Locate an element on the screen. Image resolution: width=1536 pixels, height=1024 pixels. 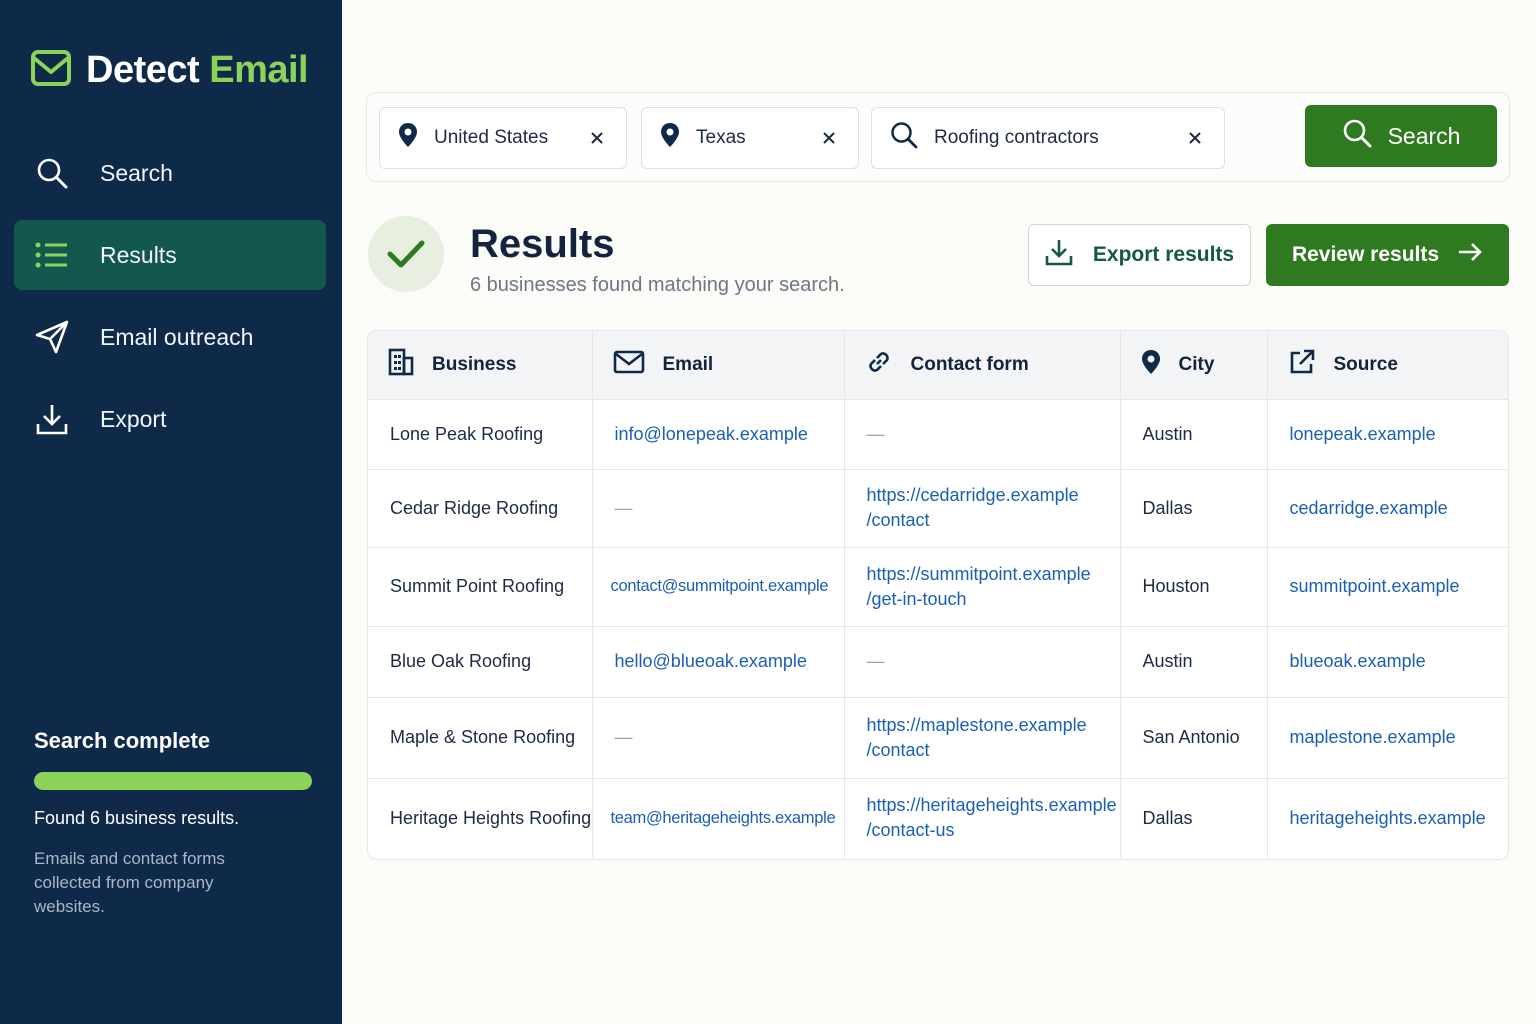
country-filter: United States is located at coordinates (503, 138).